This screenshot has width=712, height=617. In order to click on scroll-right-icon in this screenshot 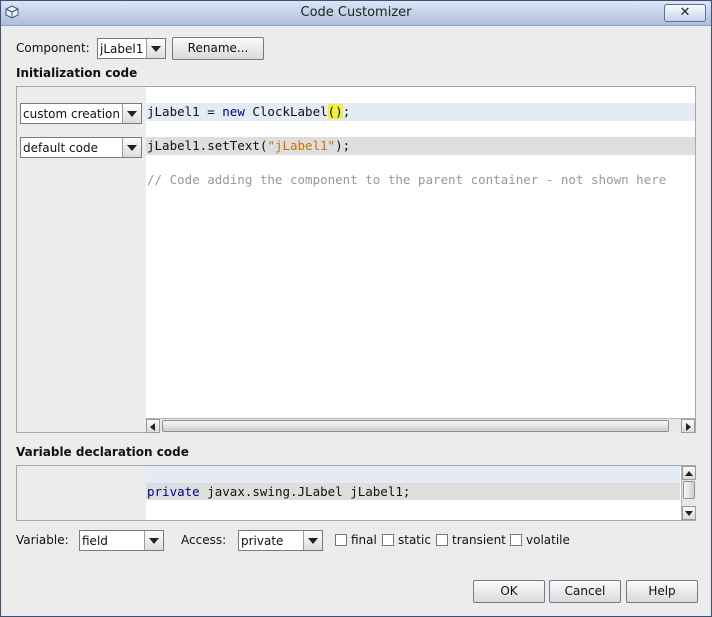, I will do `click(688, 426)`.